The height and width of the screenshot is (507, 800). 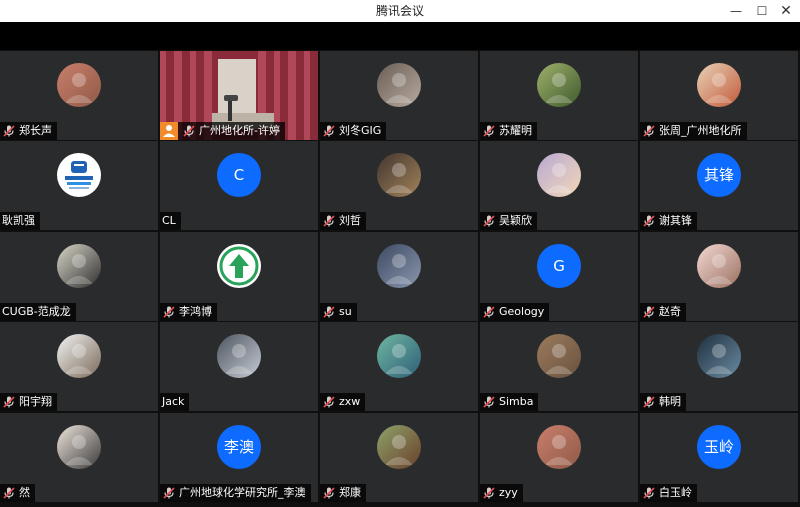 What do you see at coordinates (338, 312) in the screenshot?
I see `participant-namebar: su` at bounding box center [338, 312].